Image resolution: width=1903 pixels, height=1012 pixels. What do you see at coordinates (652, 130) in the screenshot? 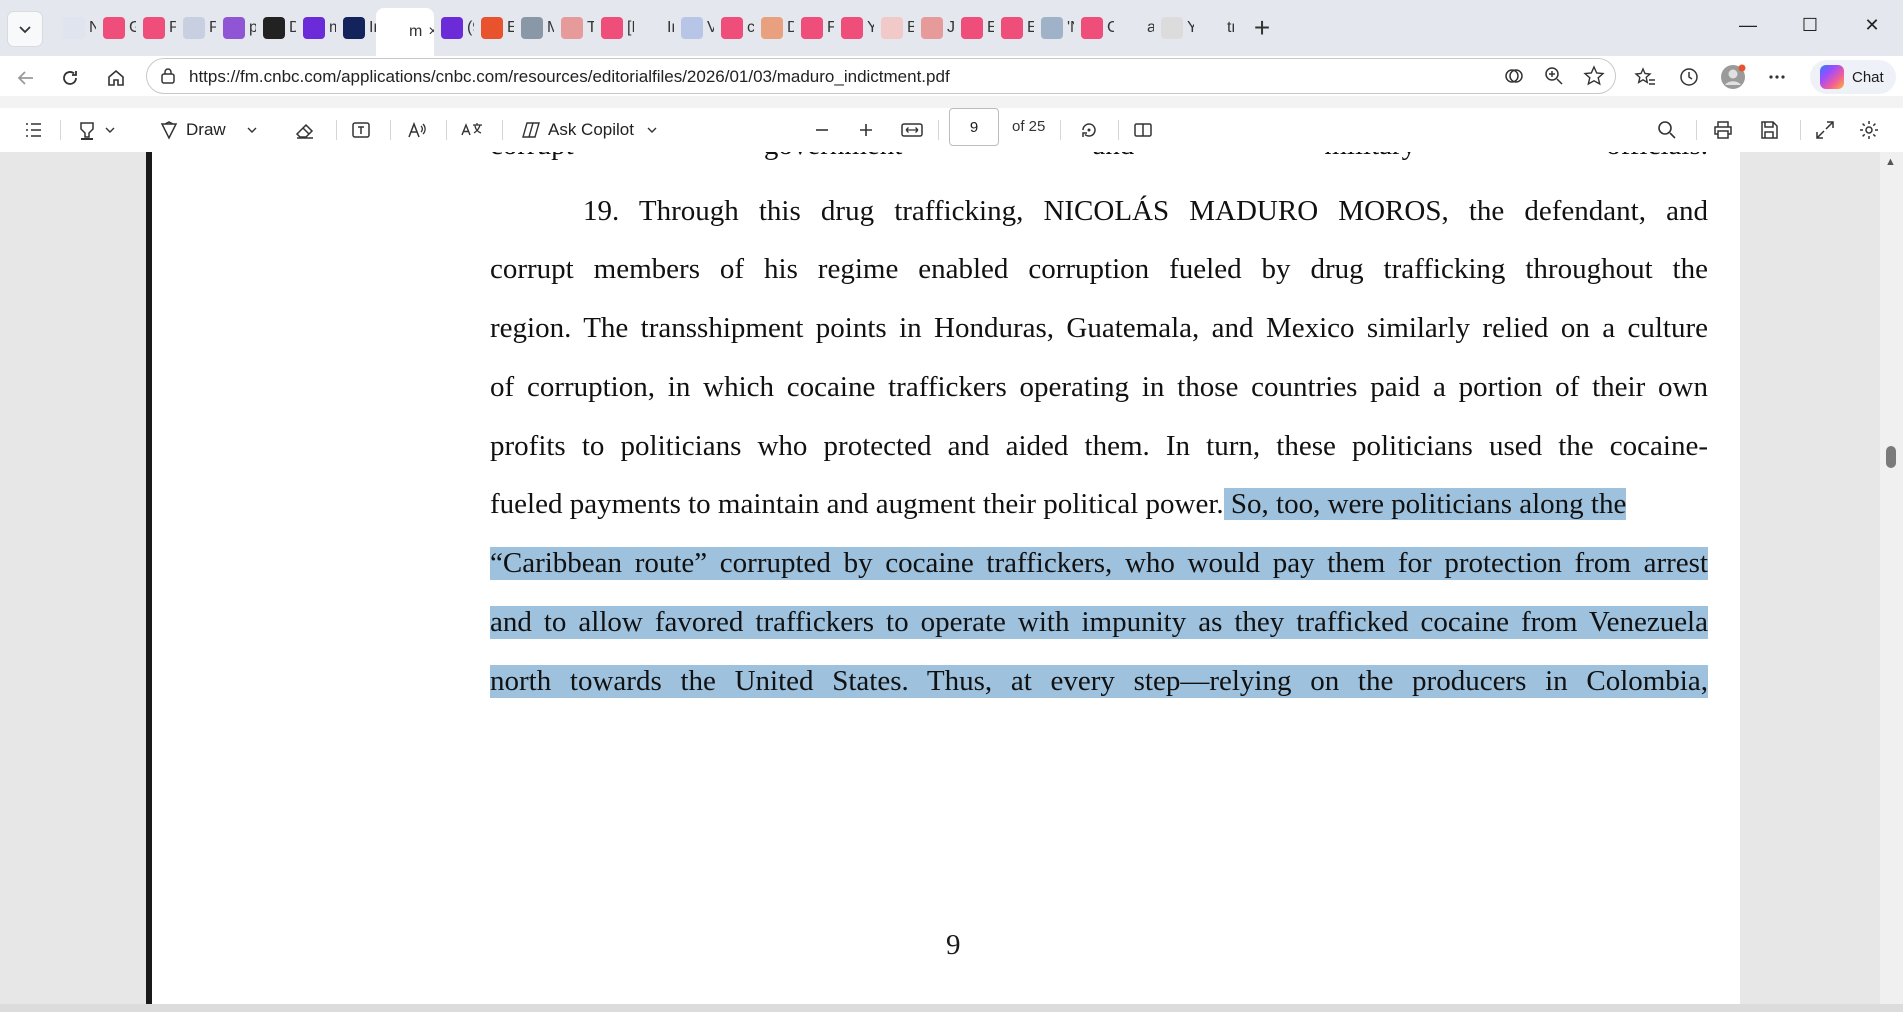
I see `chevron-down-icon` at bounding box center [652, 130].